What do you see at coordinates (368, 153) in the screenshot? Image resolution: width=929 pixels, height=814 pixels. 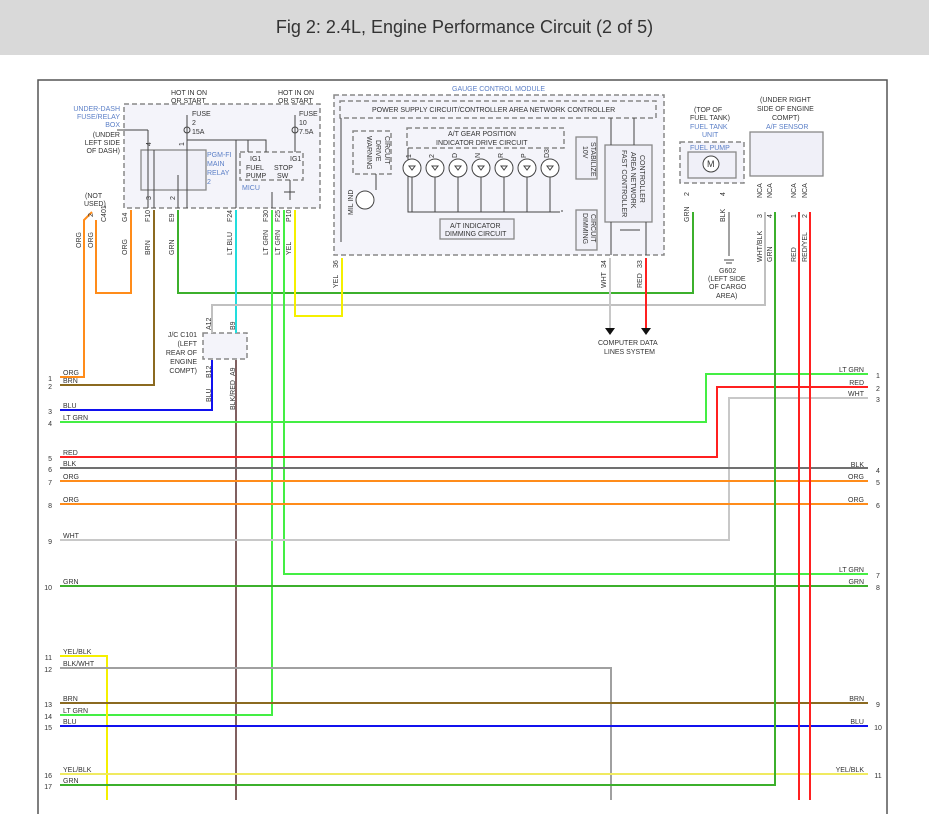 I see `warning-label: WARNING` at bounding box center [368, 153].